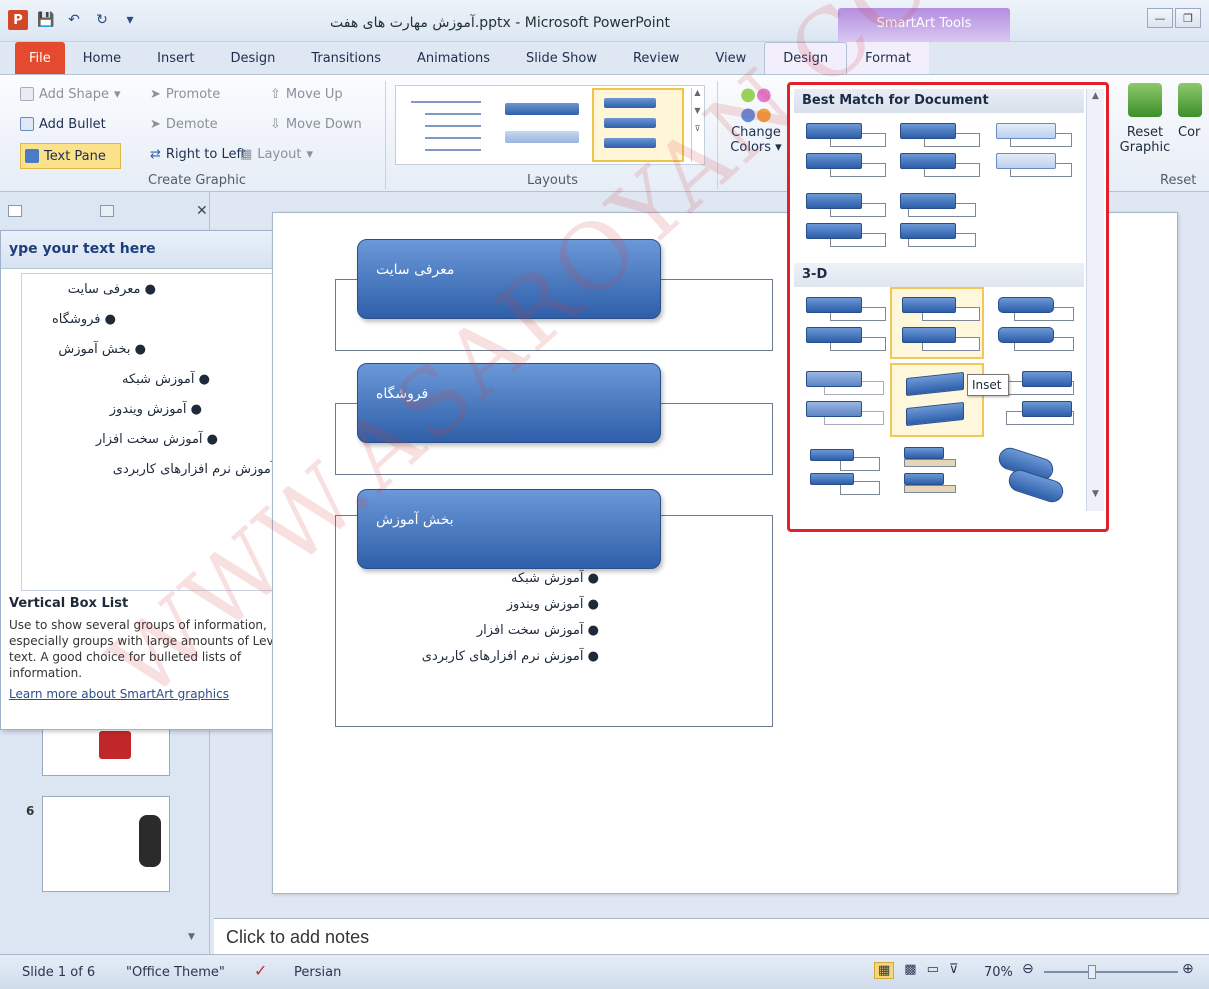 The image size is (1209, 989). I want to click on view-buttons: ▦ ▩ ▭ ⊽, so click(916, 970).